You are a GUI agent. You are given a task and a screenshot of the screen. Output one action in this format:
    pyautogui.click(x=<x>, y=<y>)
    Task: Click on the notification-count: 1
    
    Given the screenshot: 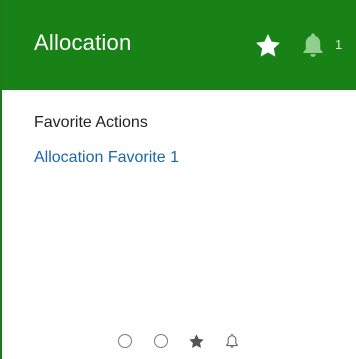 What is the action you would take?
    pyautogui.click(x=339, y=44)
    